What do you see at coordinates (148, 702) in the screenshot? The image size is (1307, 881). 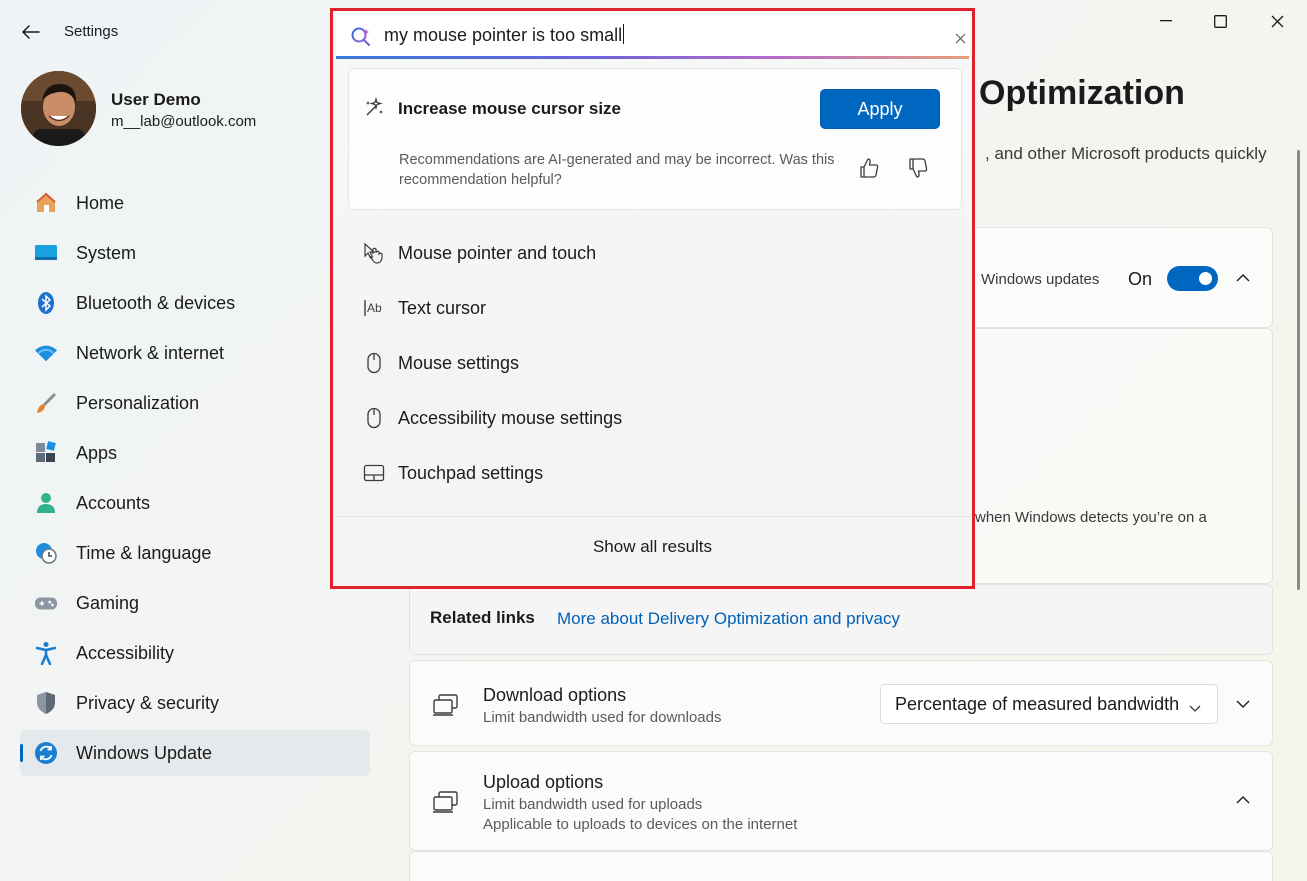 I see `sidebar-item-label: Privacy & security` at bounding box center [148, 702].